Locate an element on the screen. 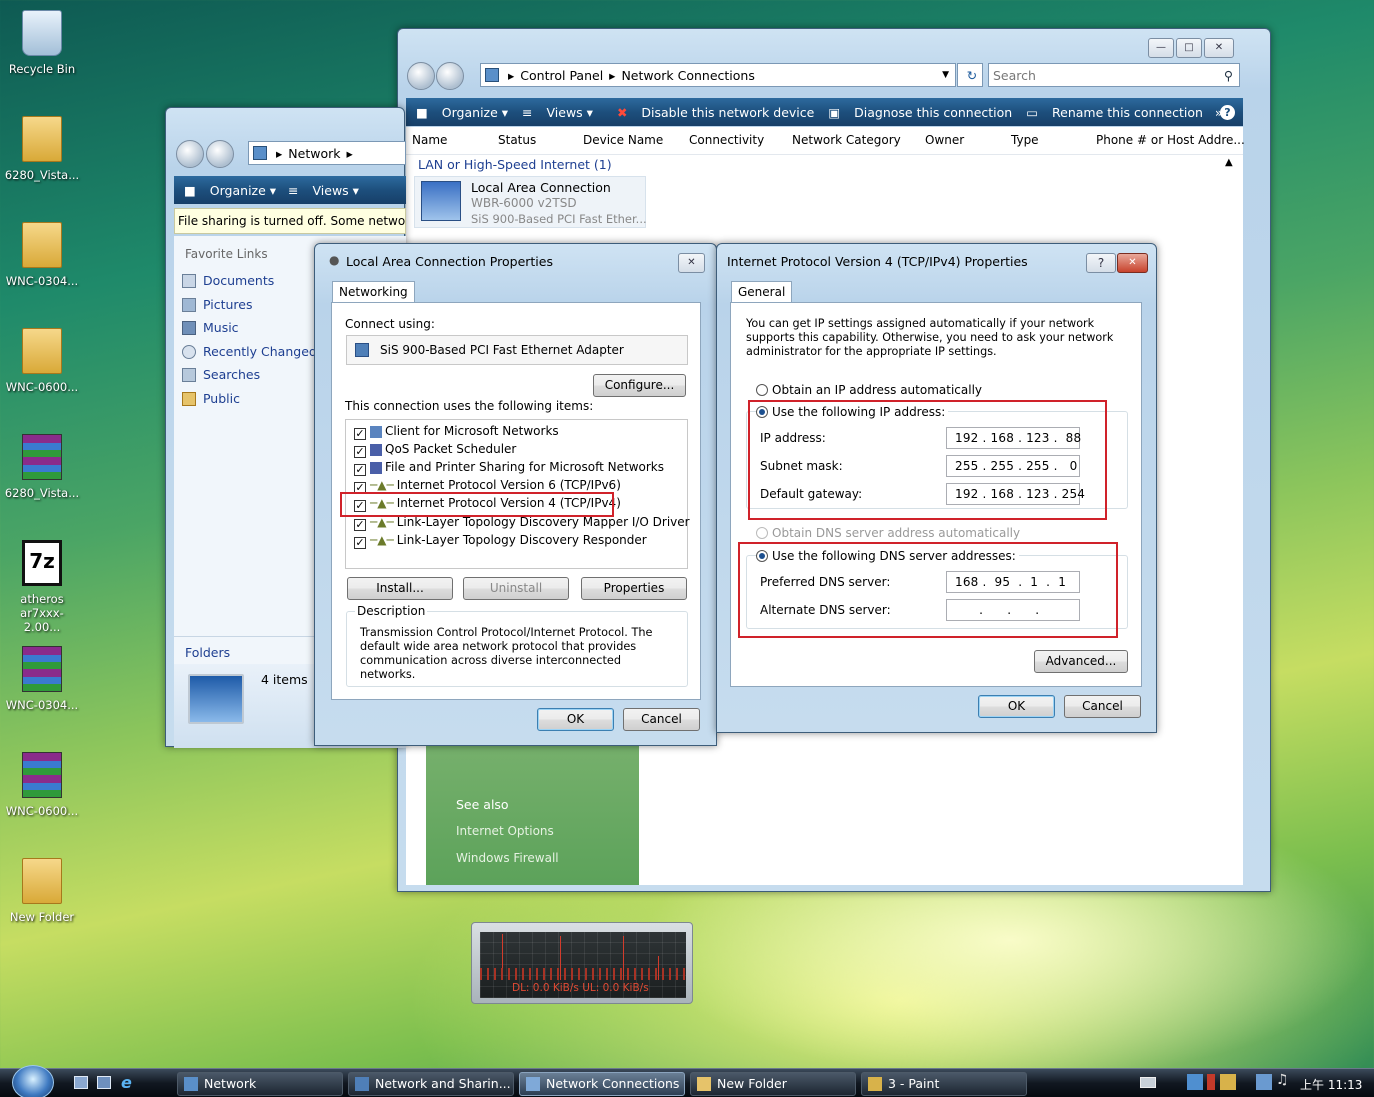 Image resolution: width=1374 pixels, height=1097 pixels. address-bar: ▸ Network ▸ is located at coordinates (327, 153).